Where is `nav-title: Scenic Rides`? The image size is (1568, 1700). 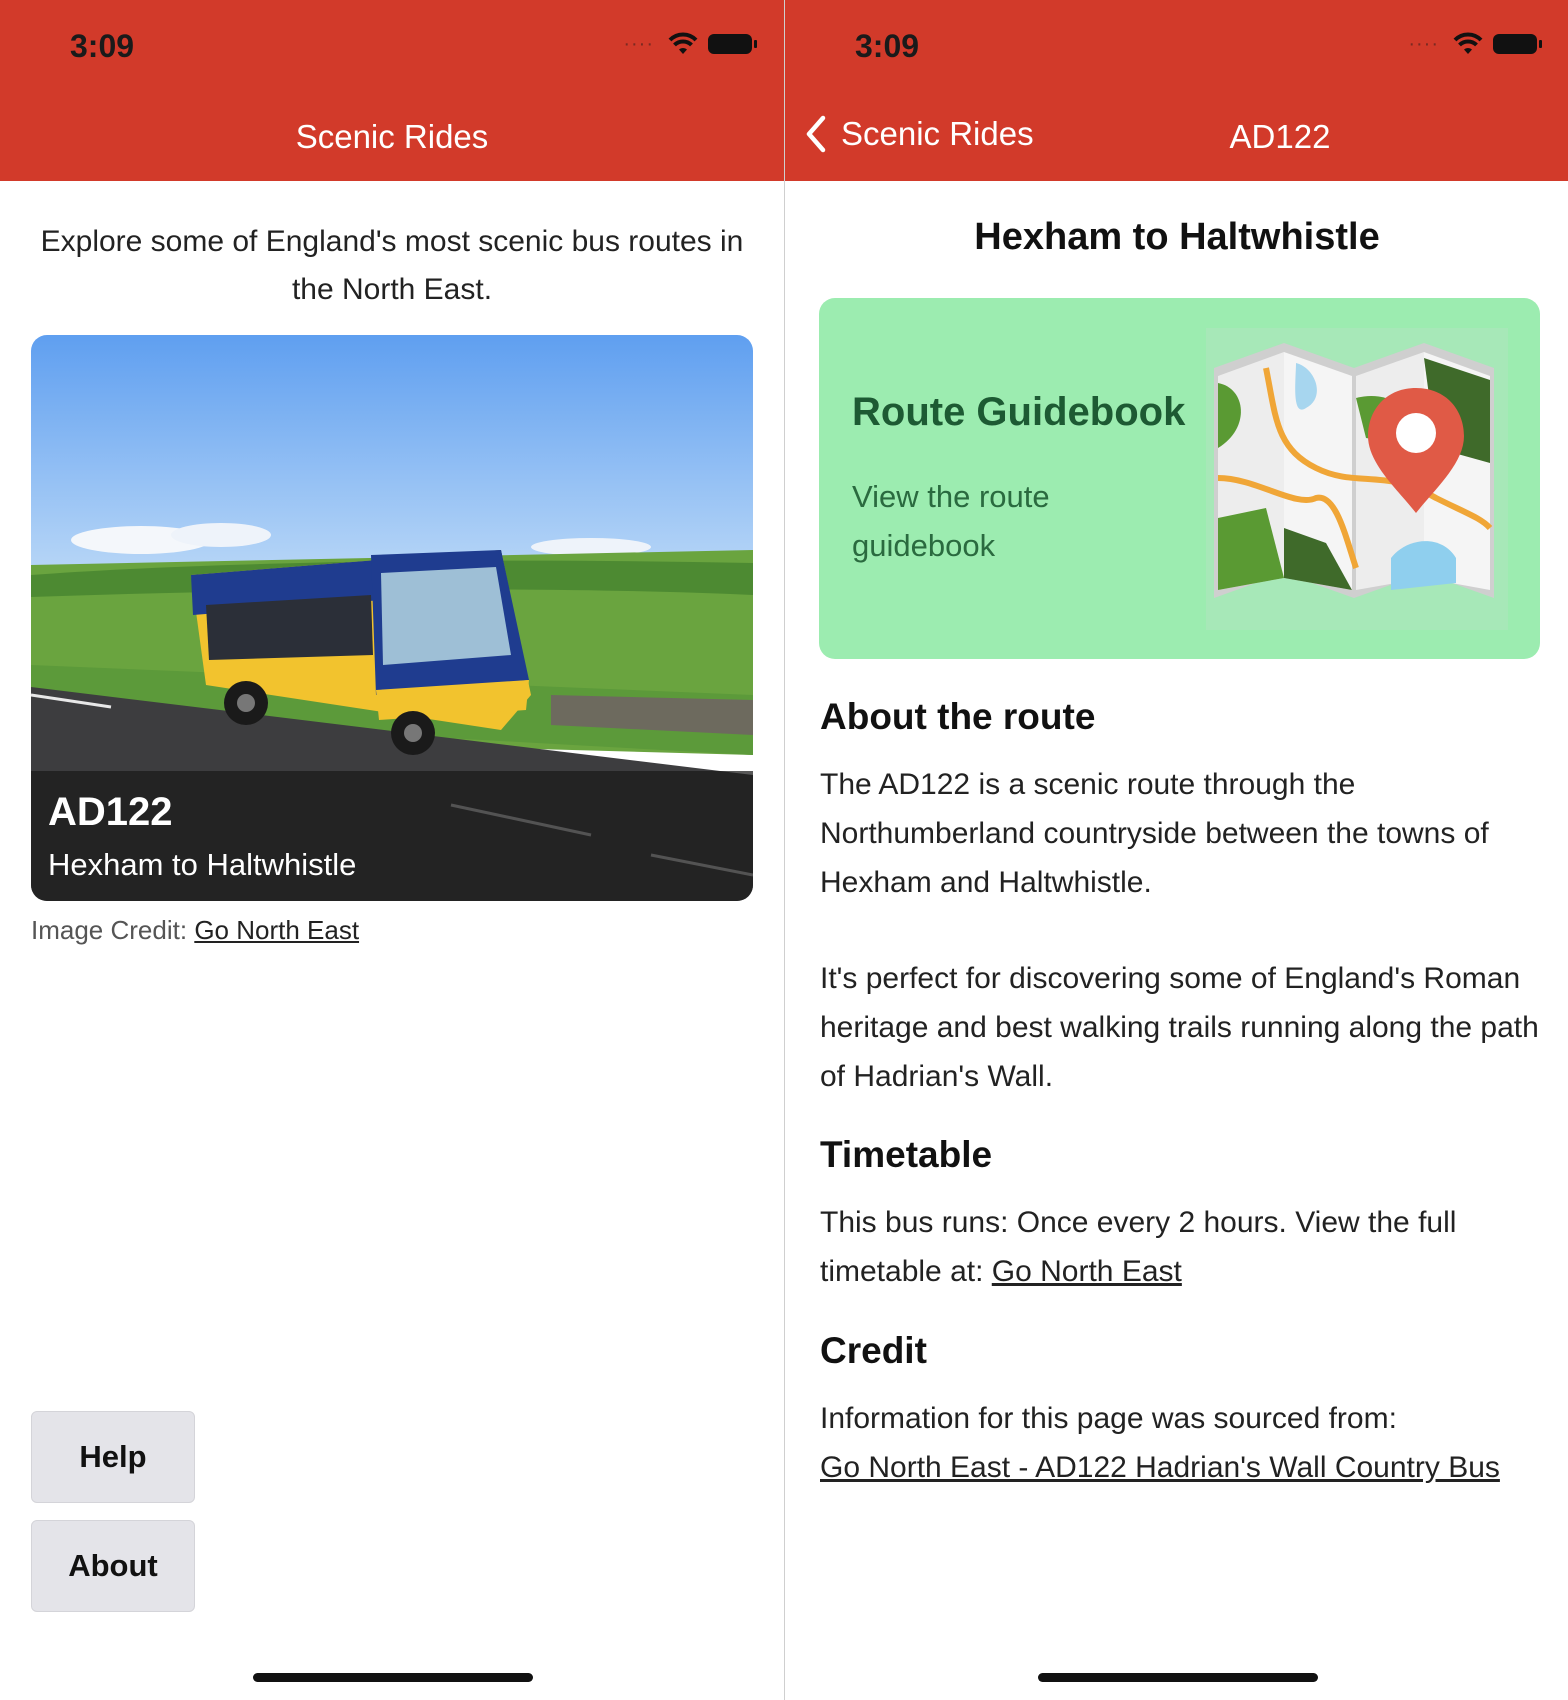
nav-title: Scenic Rides is located at coordinates (392, 136).